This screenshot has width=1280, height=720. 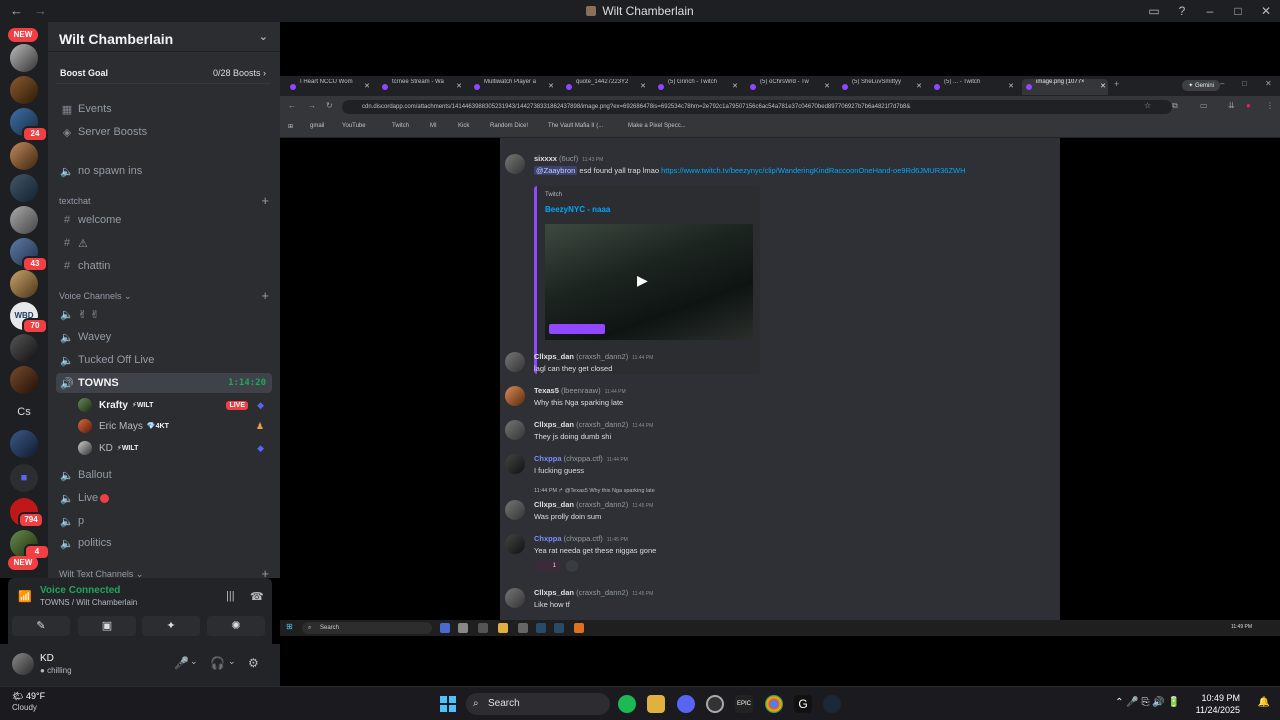 I want to click on windows-icon: ⊞, so click(x=289, y=626).